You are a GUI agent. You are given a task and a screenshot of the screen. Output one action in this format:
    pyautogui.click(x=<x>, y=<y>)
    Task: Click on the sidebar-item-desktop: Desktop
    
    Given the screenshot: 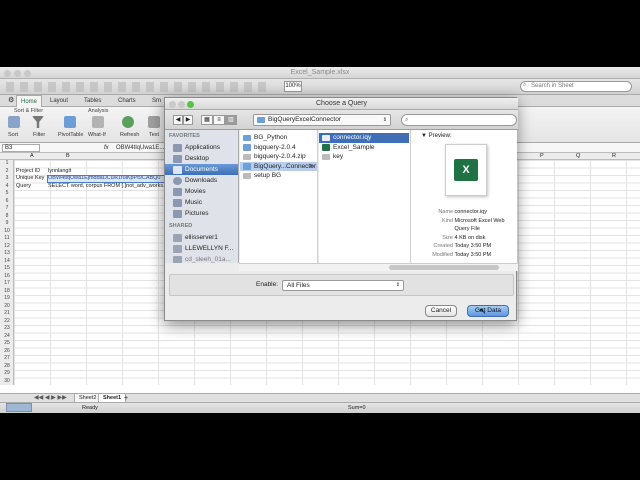 What is the action you would take?
    pyautogui.click(x=204, y=158)
    